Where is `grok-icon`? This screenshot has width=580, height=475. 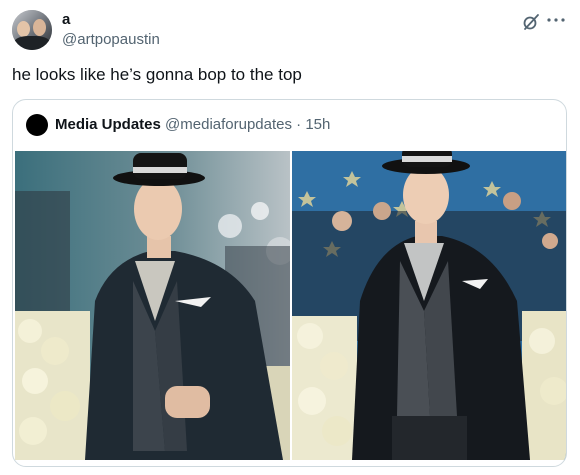
grok-icon is located at coordinates (531, 22).